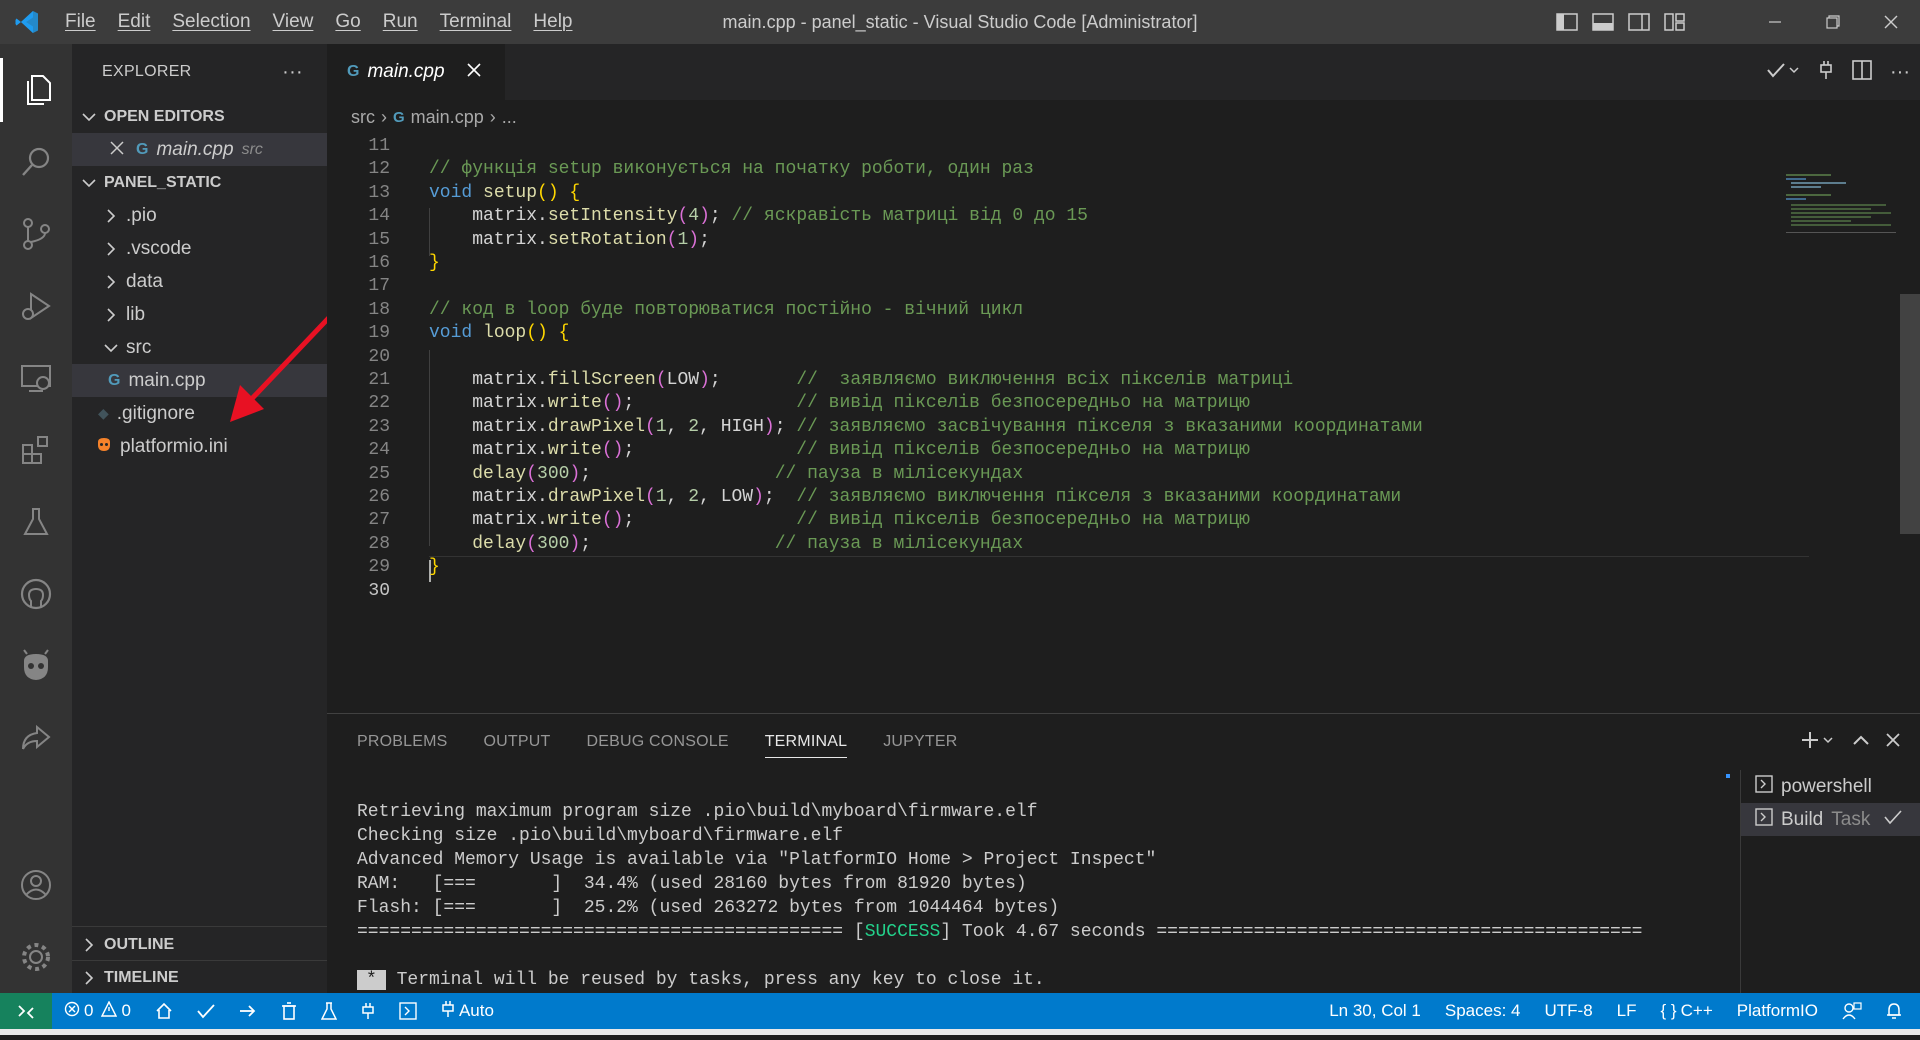  I want to click on explorer-icon, so click(36, 90).